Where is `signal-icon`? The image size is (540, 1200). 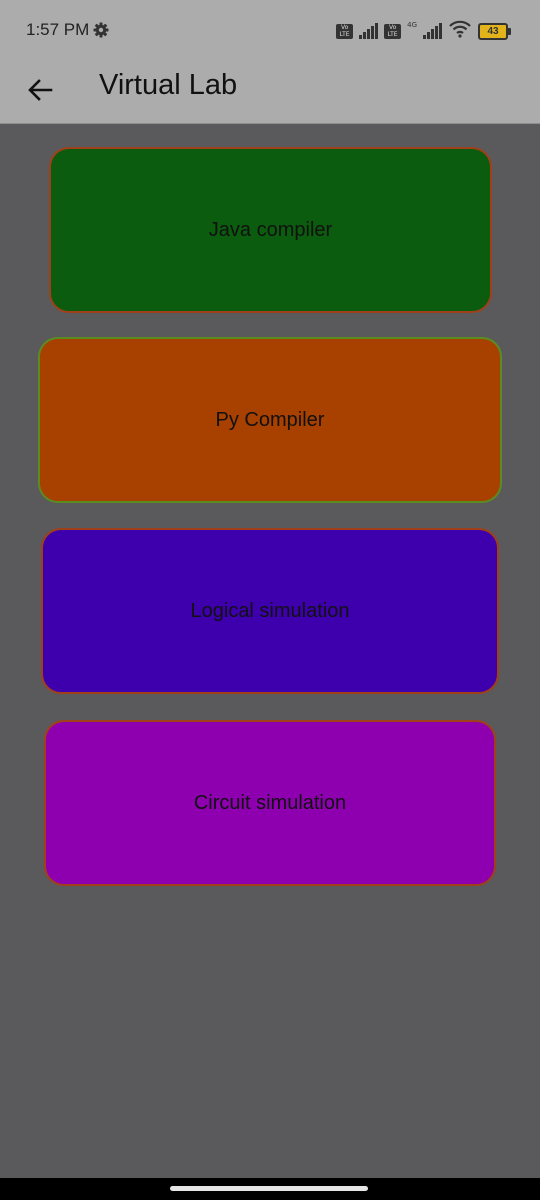 signal-icon is located at coordinates (369, 31).